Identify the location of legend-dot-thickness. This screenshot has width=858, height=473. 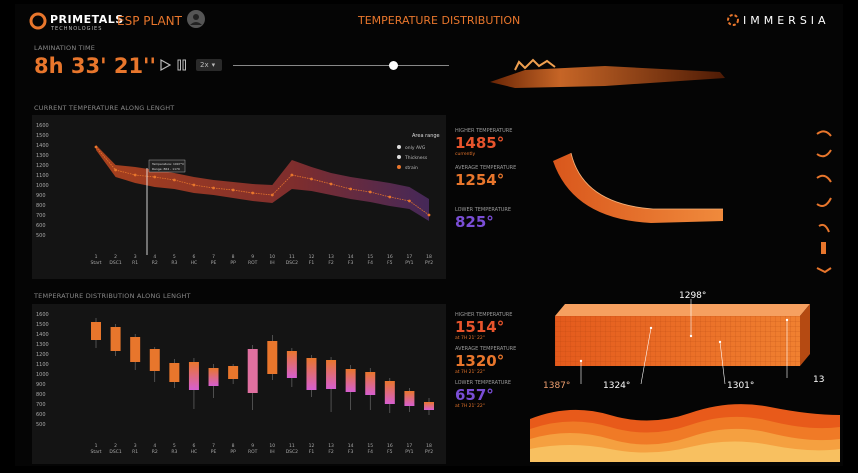
(399, 157).